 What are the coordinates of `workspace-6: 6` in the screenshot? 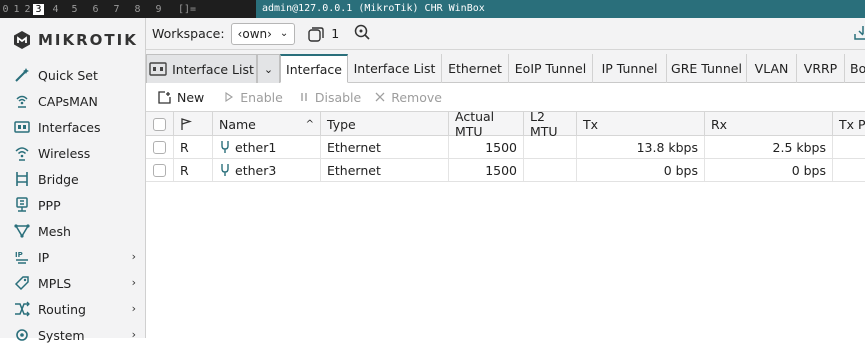 It's located at (95, 9).